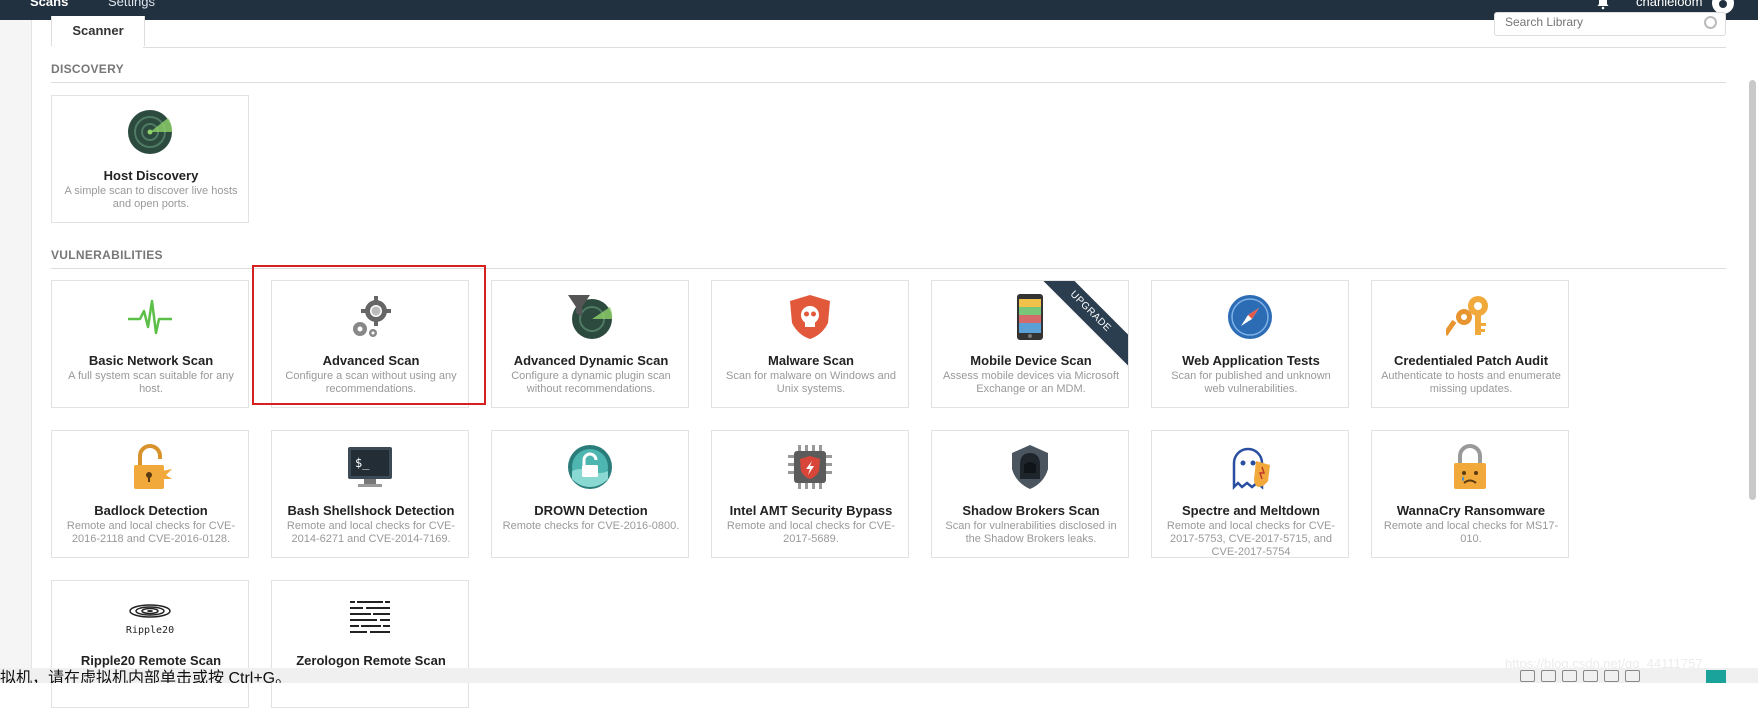  What do you see at coordinates (1600, 22) in the screenshot?
I see `search-input` at bounding box center [1600, 22].